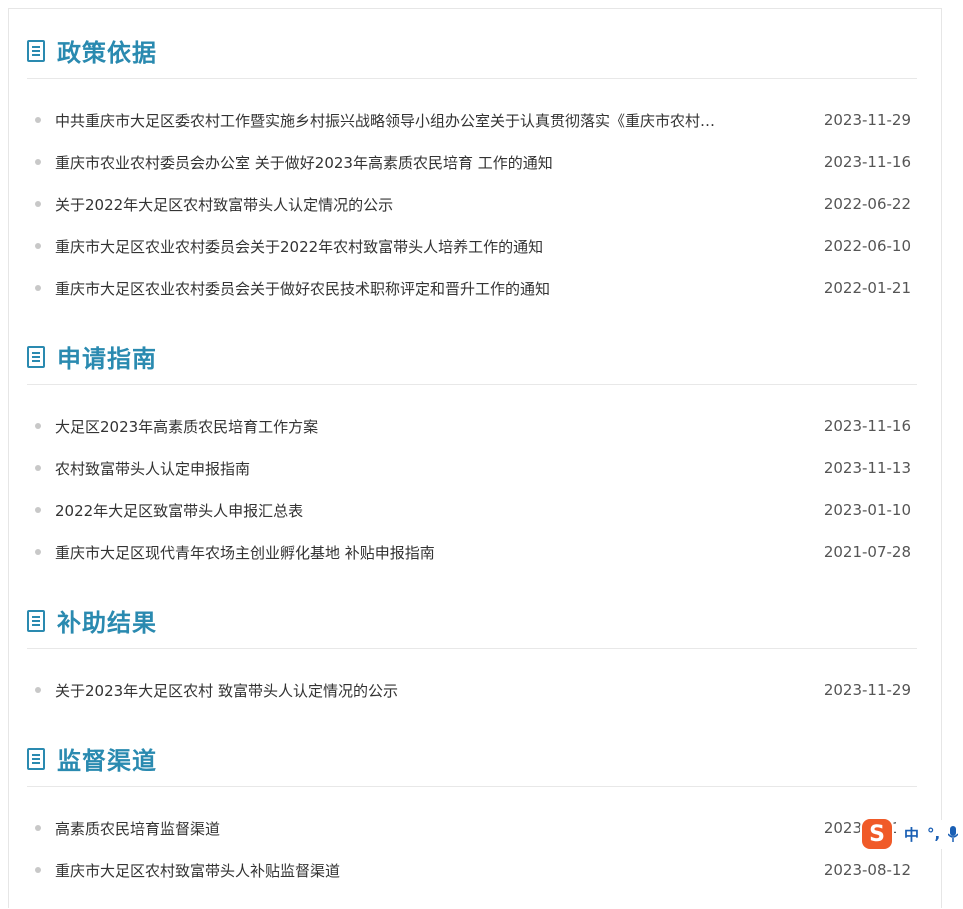 Image resolution: width=963 pixels, height=909 pixels. I want to click on section-title: 政策依据, so click(107, 53).